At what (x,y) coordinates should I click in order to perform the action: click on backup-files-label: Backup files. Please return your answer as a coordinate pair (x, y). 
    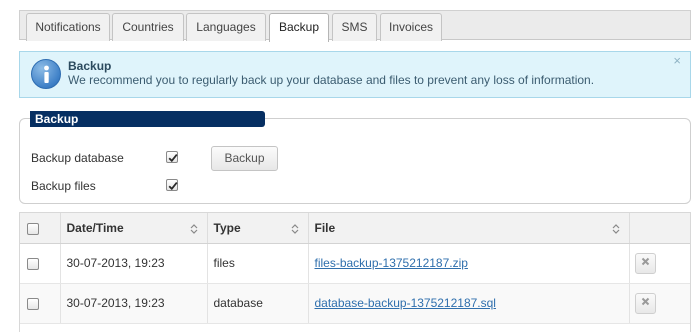
    Looking at the image, I should click on (63, 186).